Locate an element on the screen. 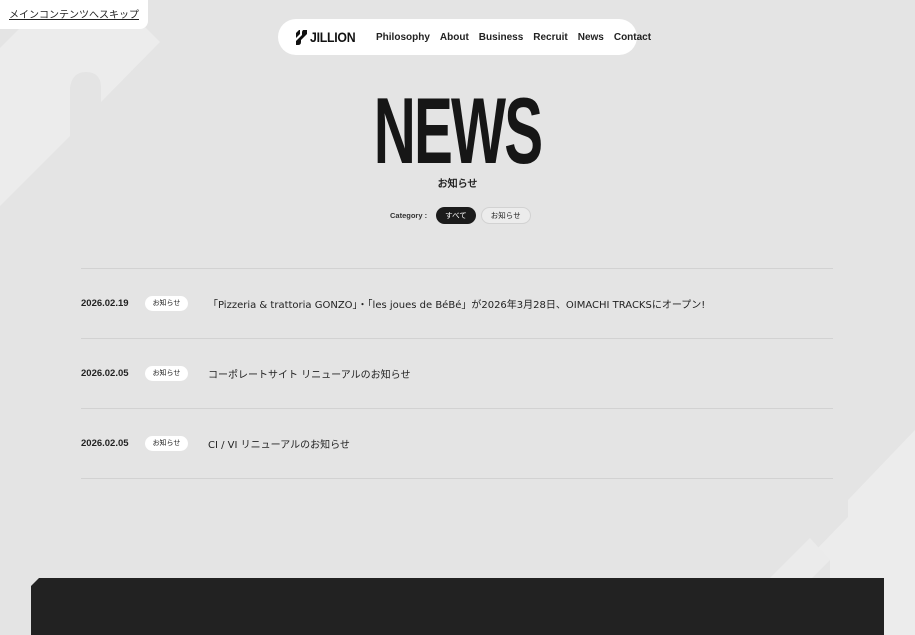 The height and width of the screenshot is (635, 915). jillion-logo: JILLION is located at coordinates (329, 37).